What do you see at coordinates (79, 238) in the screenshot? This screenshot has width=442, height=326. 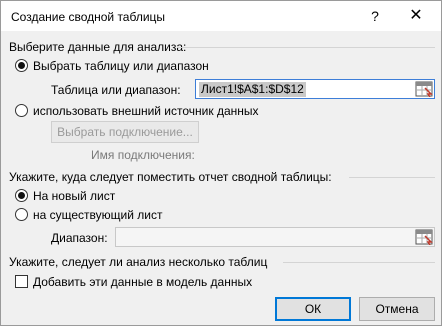 I see `location-range-label: Диапазон:` at bounding box center [79, 238].